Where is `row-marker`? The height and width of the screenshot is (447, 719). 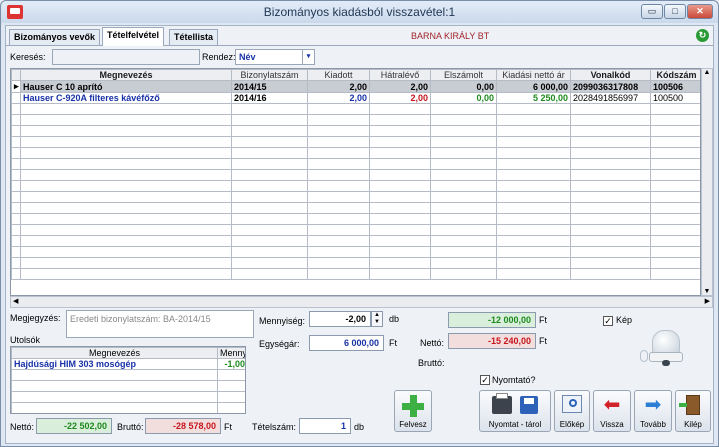 row-marker is located at coordinates (16, 98).